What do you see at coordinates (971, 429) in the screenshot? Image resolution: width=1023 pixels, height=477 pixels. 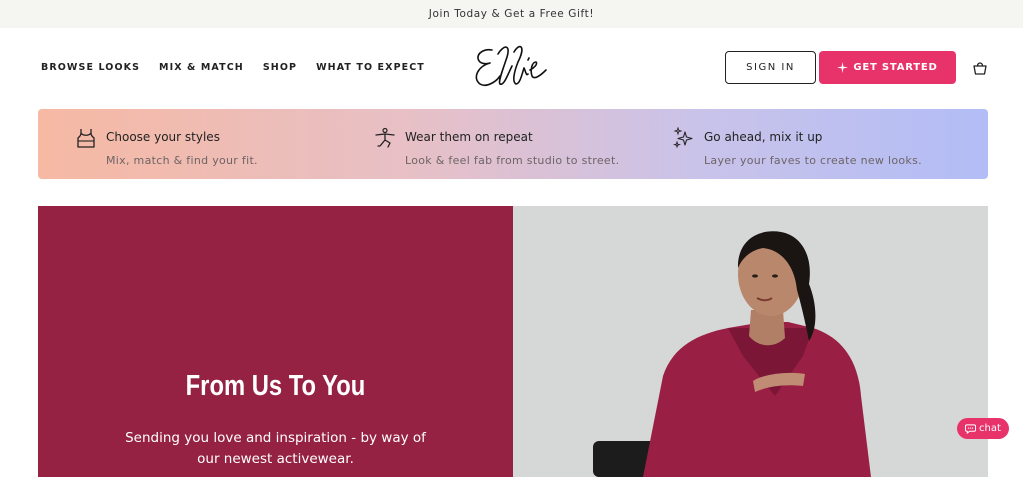 I see `chat-bubble-icon` at bounding box center [971, 429].